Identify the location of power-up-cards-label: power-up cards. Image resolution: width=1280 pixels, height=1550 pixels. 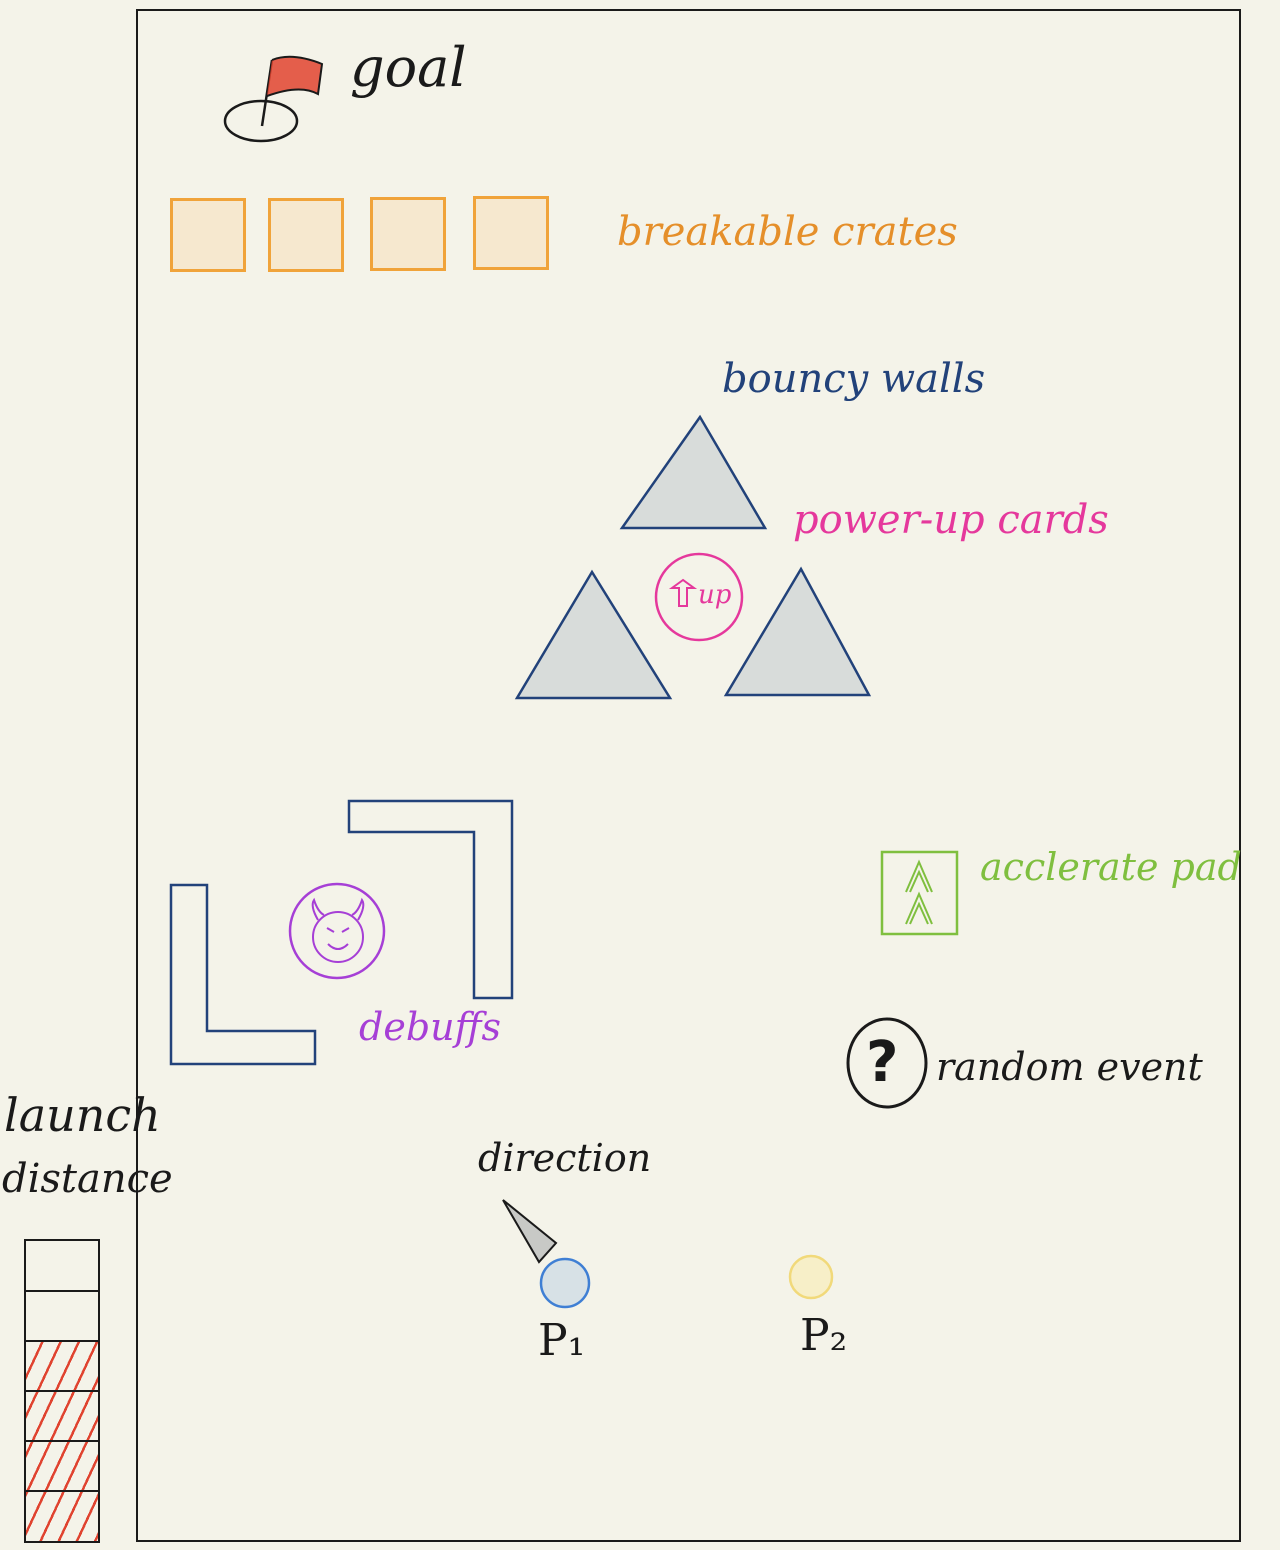
(951, 520).